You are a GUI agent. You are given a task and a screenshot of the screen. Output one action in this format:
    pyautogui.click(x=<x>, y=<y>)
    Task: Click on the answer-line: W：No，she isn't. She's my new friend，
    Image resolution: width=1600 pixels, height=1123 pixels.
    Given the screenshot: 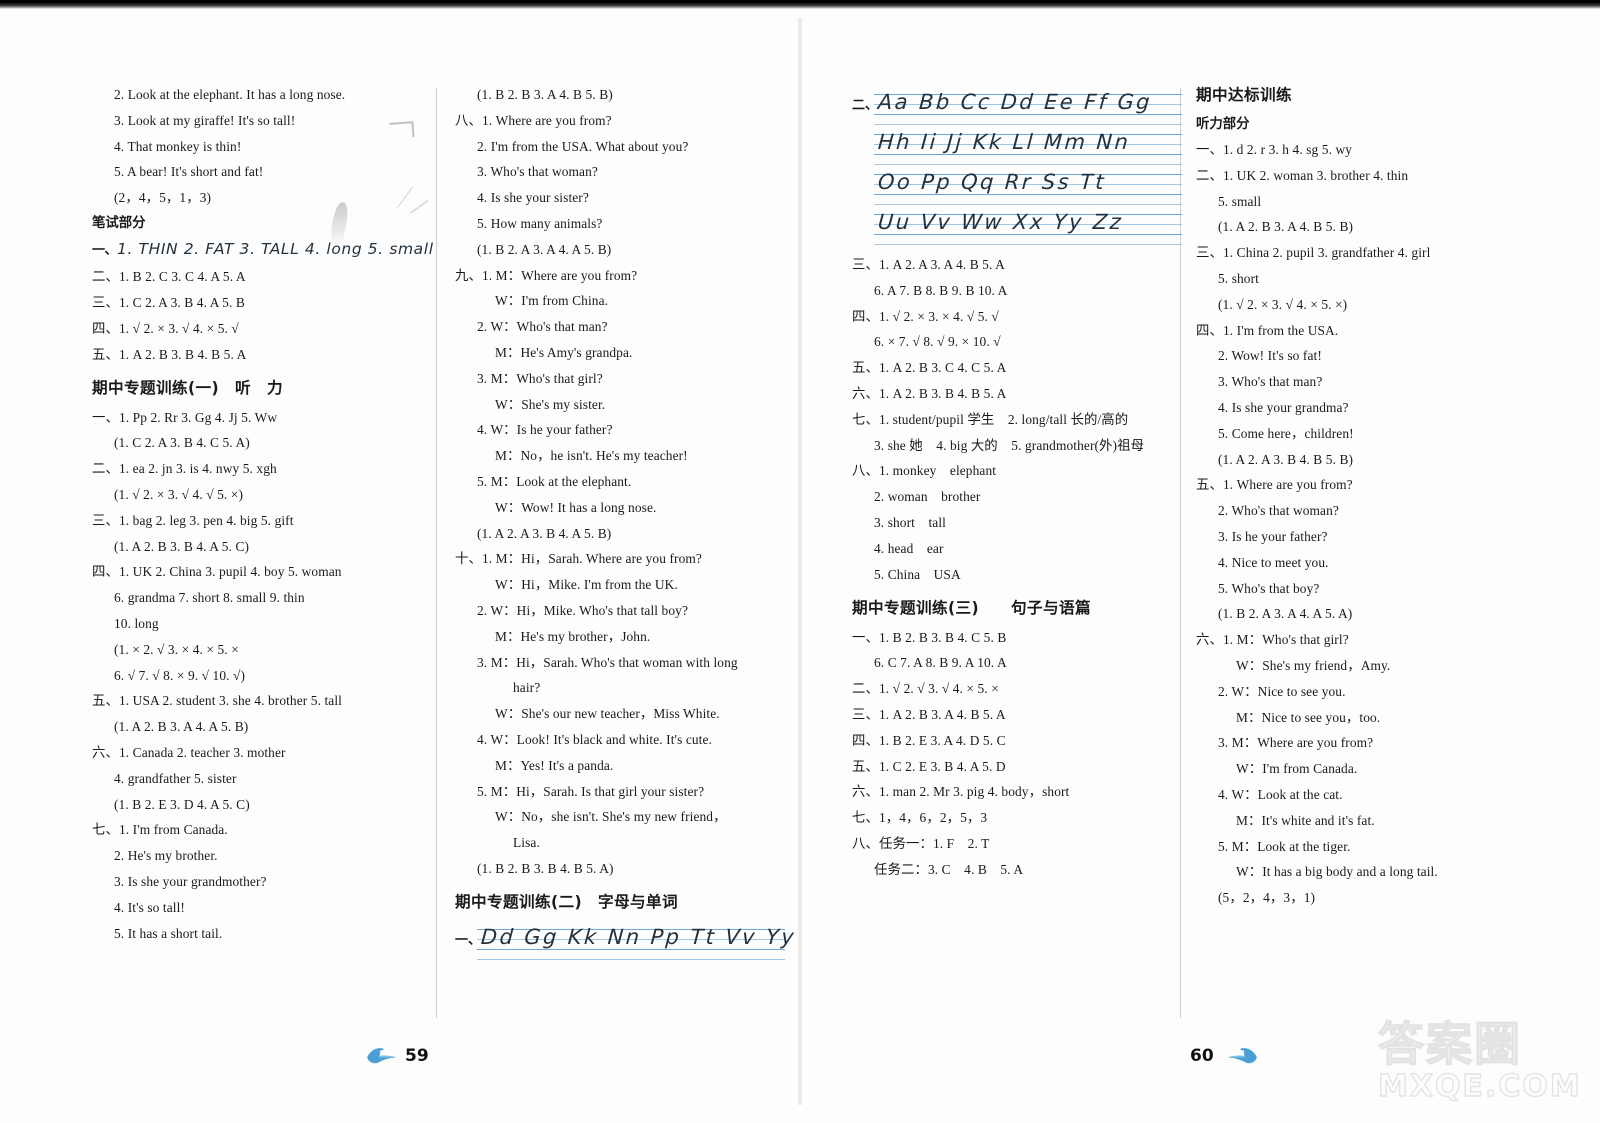 What is the action you would take?
    pyautogui.click(x=611, y=817)
    